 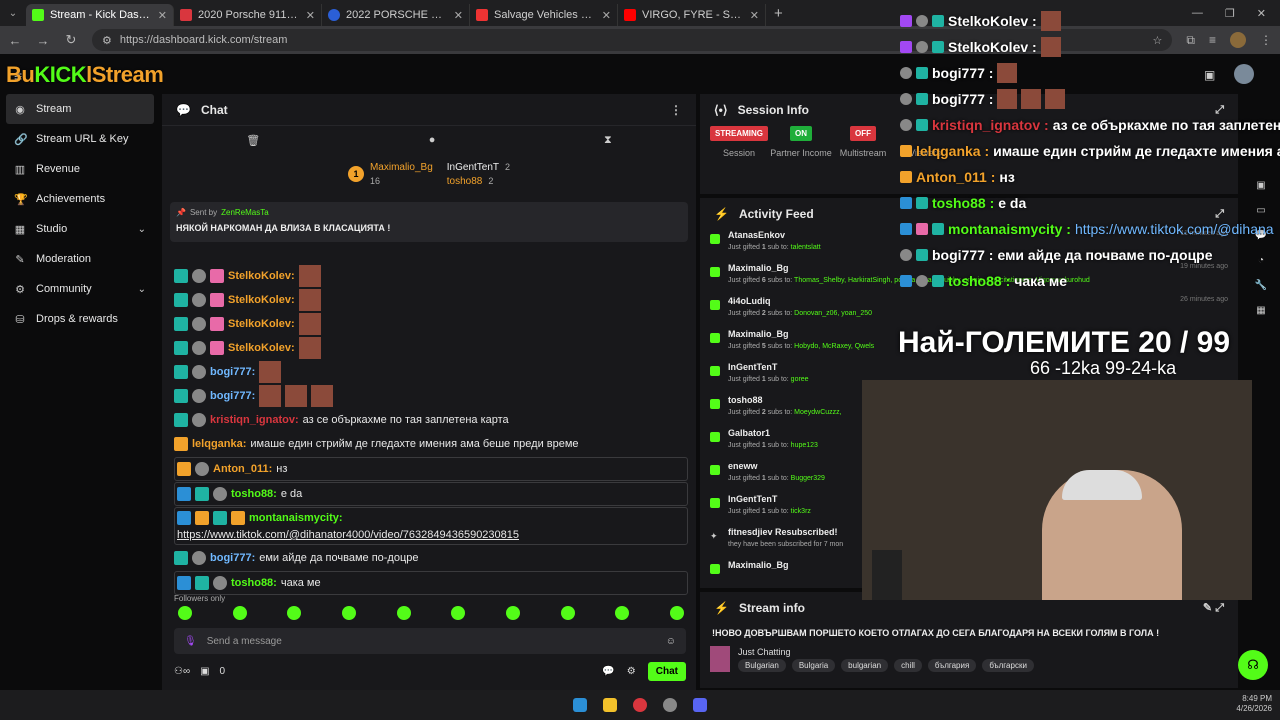 What do you see at coordinates (296, 518) in the screenshot?
I see `chat-username: montanaismycity:` at bounding box center [296, 518].